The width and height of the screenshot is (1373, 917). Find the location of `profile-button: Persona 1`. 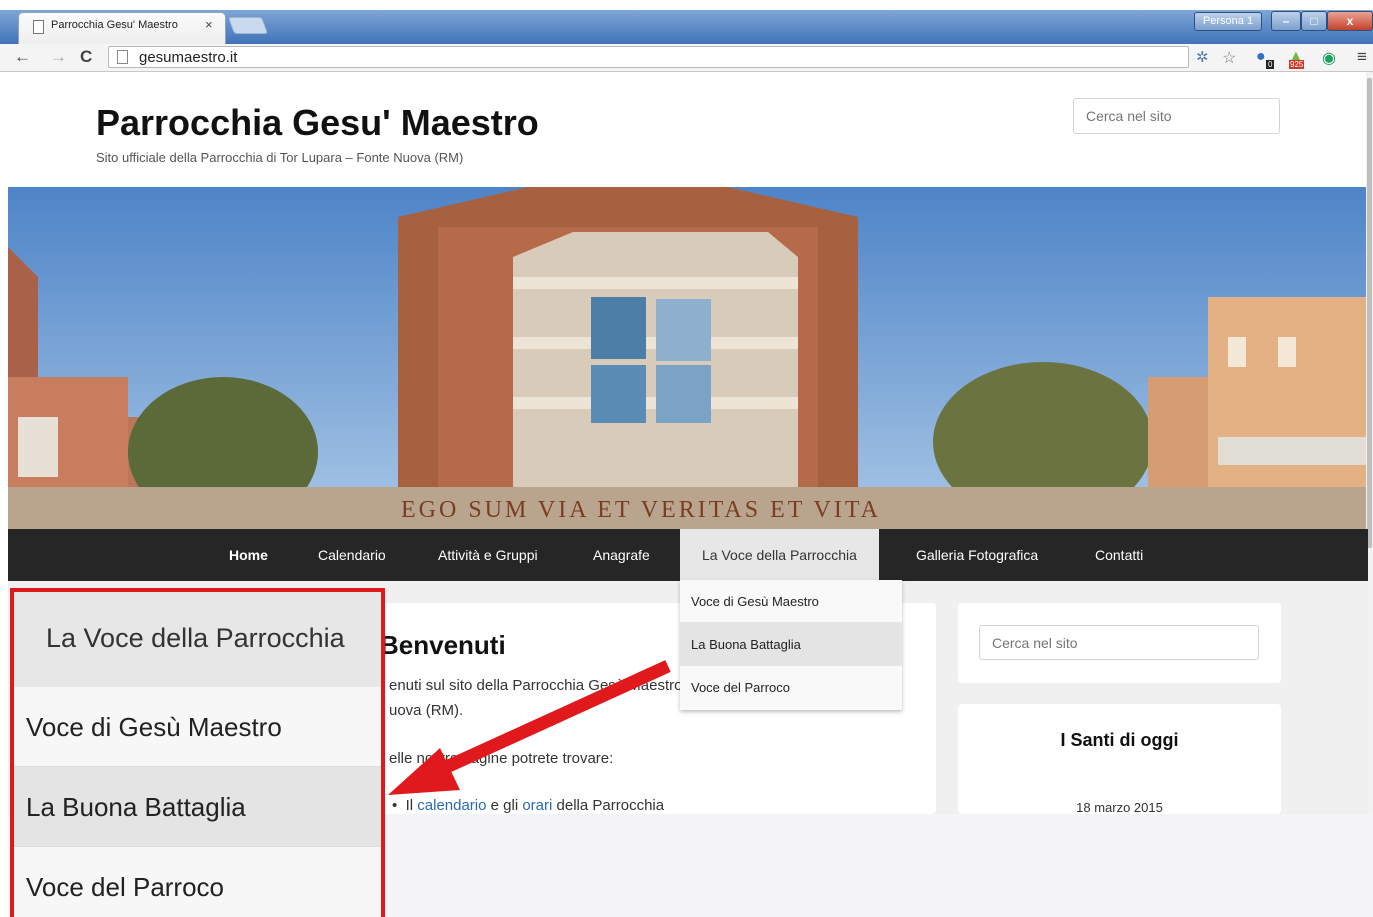

profile-button: Persona 1 is located at coordinates (1228, 21).